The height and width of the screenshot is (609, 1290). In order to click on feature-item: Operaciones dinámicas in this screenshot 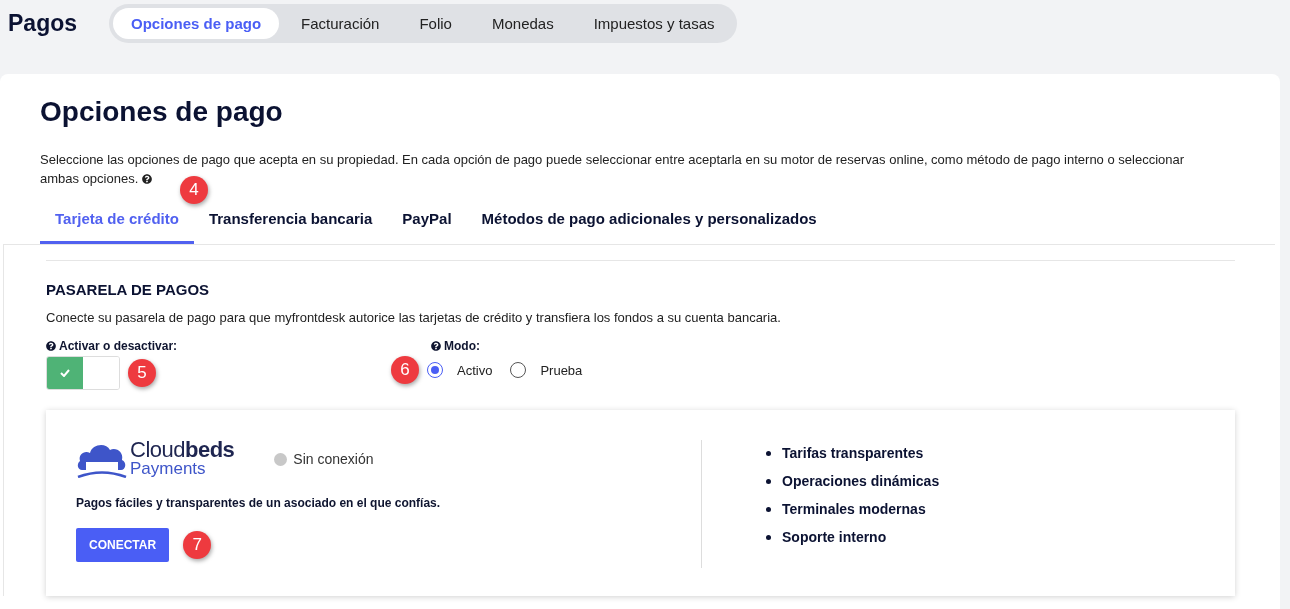, I will do `click(861, 481)`.